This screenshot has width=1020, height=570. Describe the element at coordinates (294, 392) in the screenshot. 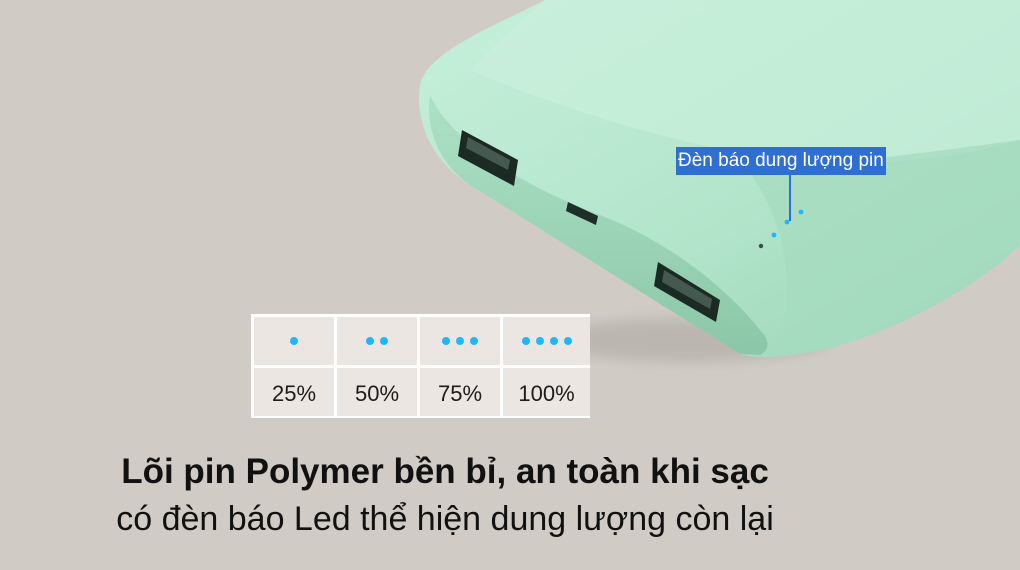

I see `level-label-25: 25%` at that location.